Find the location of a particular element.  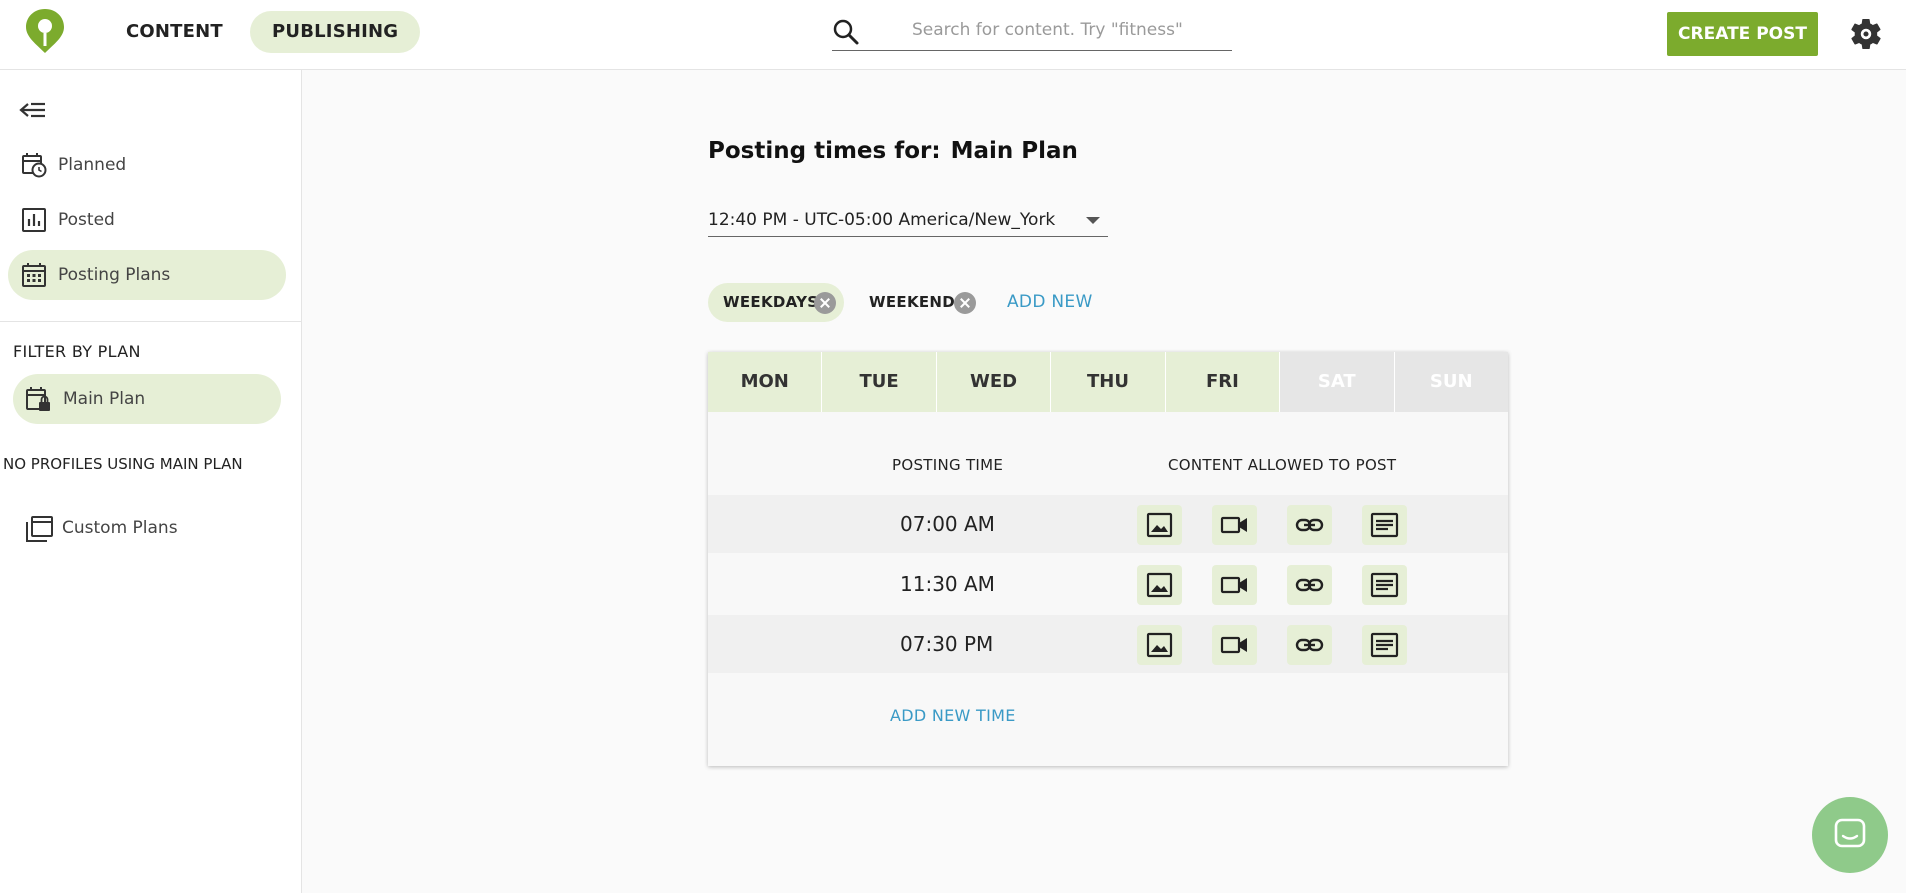

sidebar-item-label: Planned is located at coordinates (92, 165).